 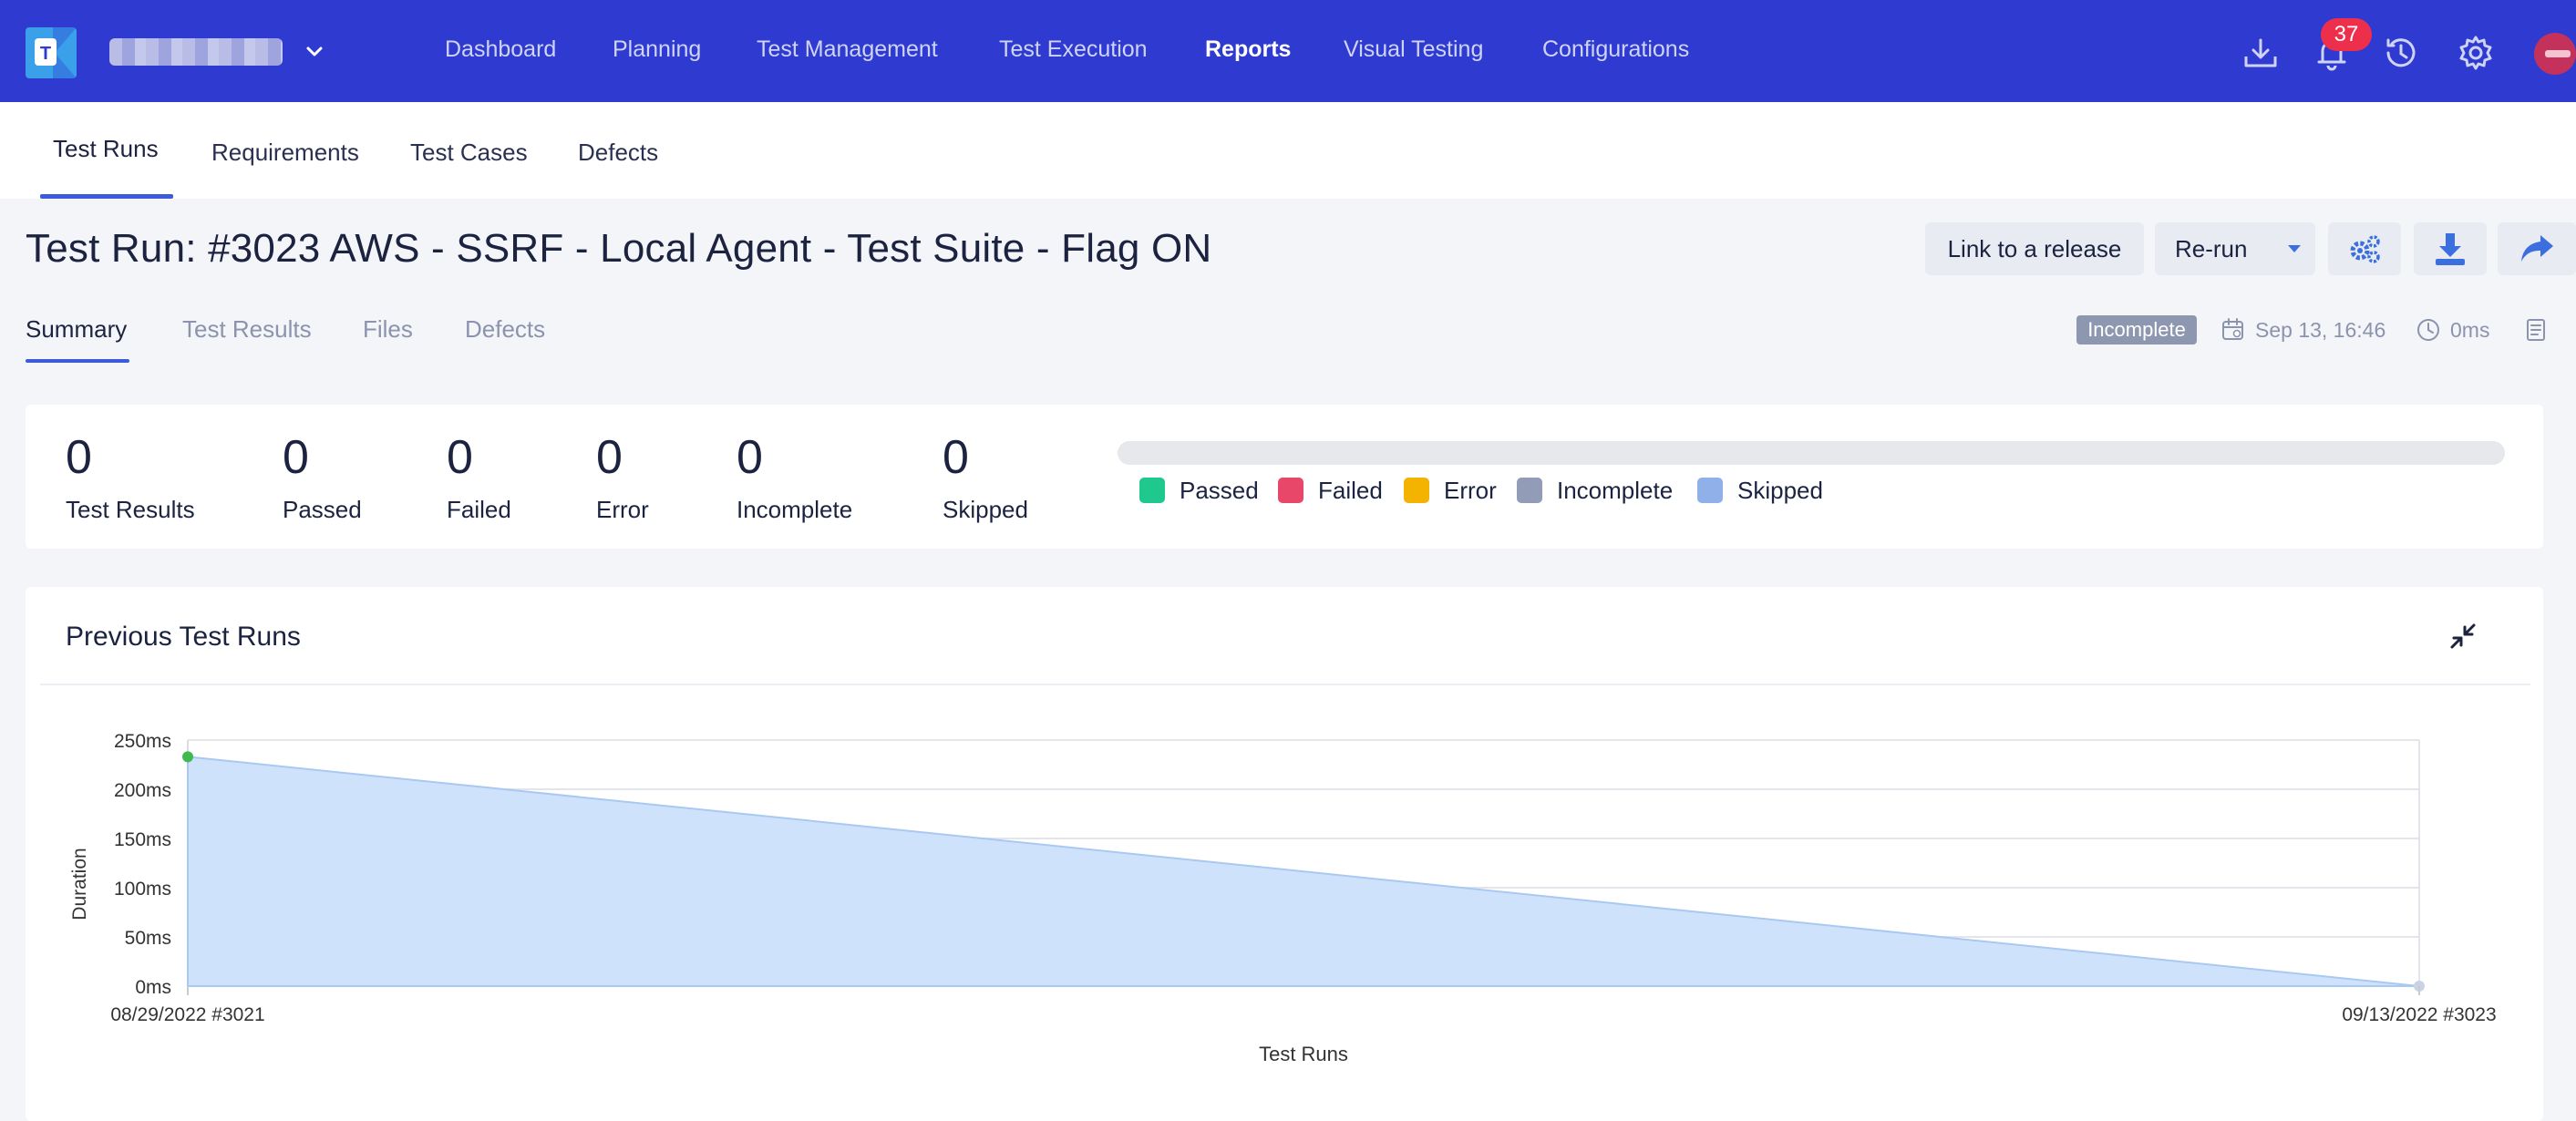 I want to click on download-report-button, so click(x=2450, y=249).